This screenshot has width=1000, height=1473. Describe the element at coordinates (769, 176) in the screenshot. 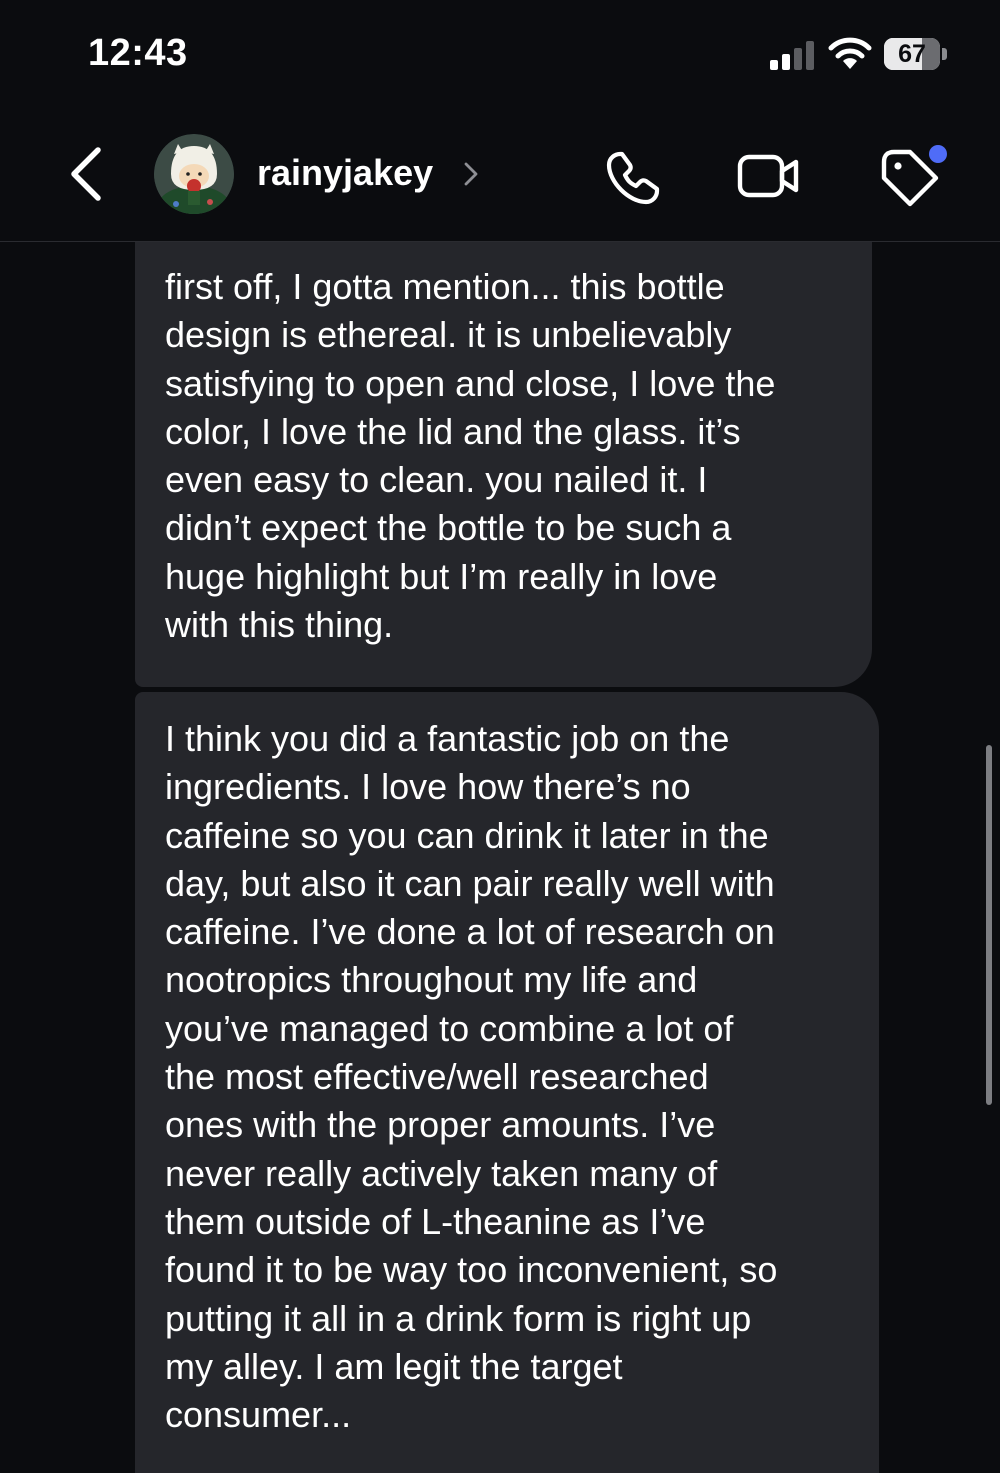

I see `video-camera-icon` at that location.